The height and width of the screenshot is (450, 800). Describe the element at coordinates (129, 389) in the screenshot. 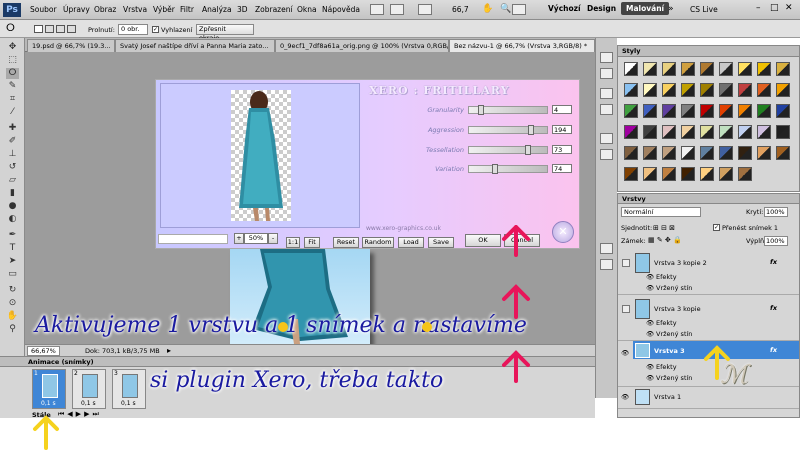

I see `animation-frame: 3 0,1 s` at that location.